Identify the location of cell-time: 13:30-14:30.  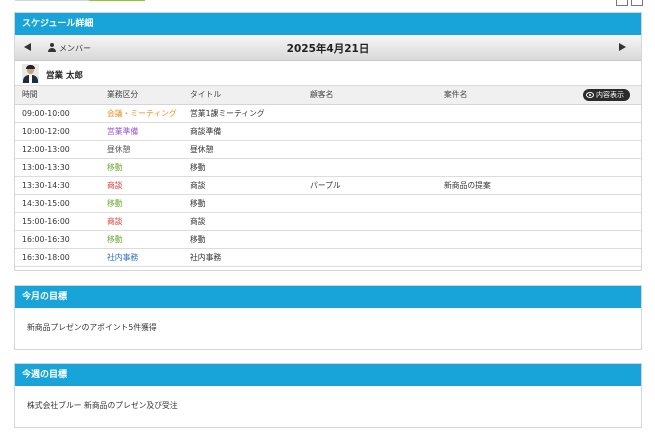
(57, 185).